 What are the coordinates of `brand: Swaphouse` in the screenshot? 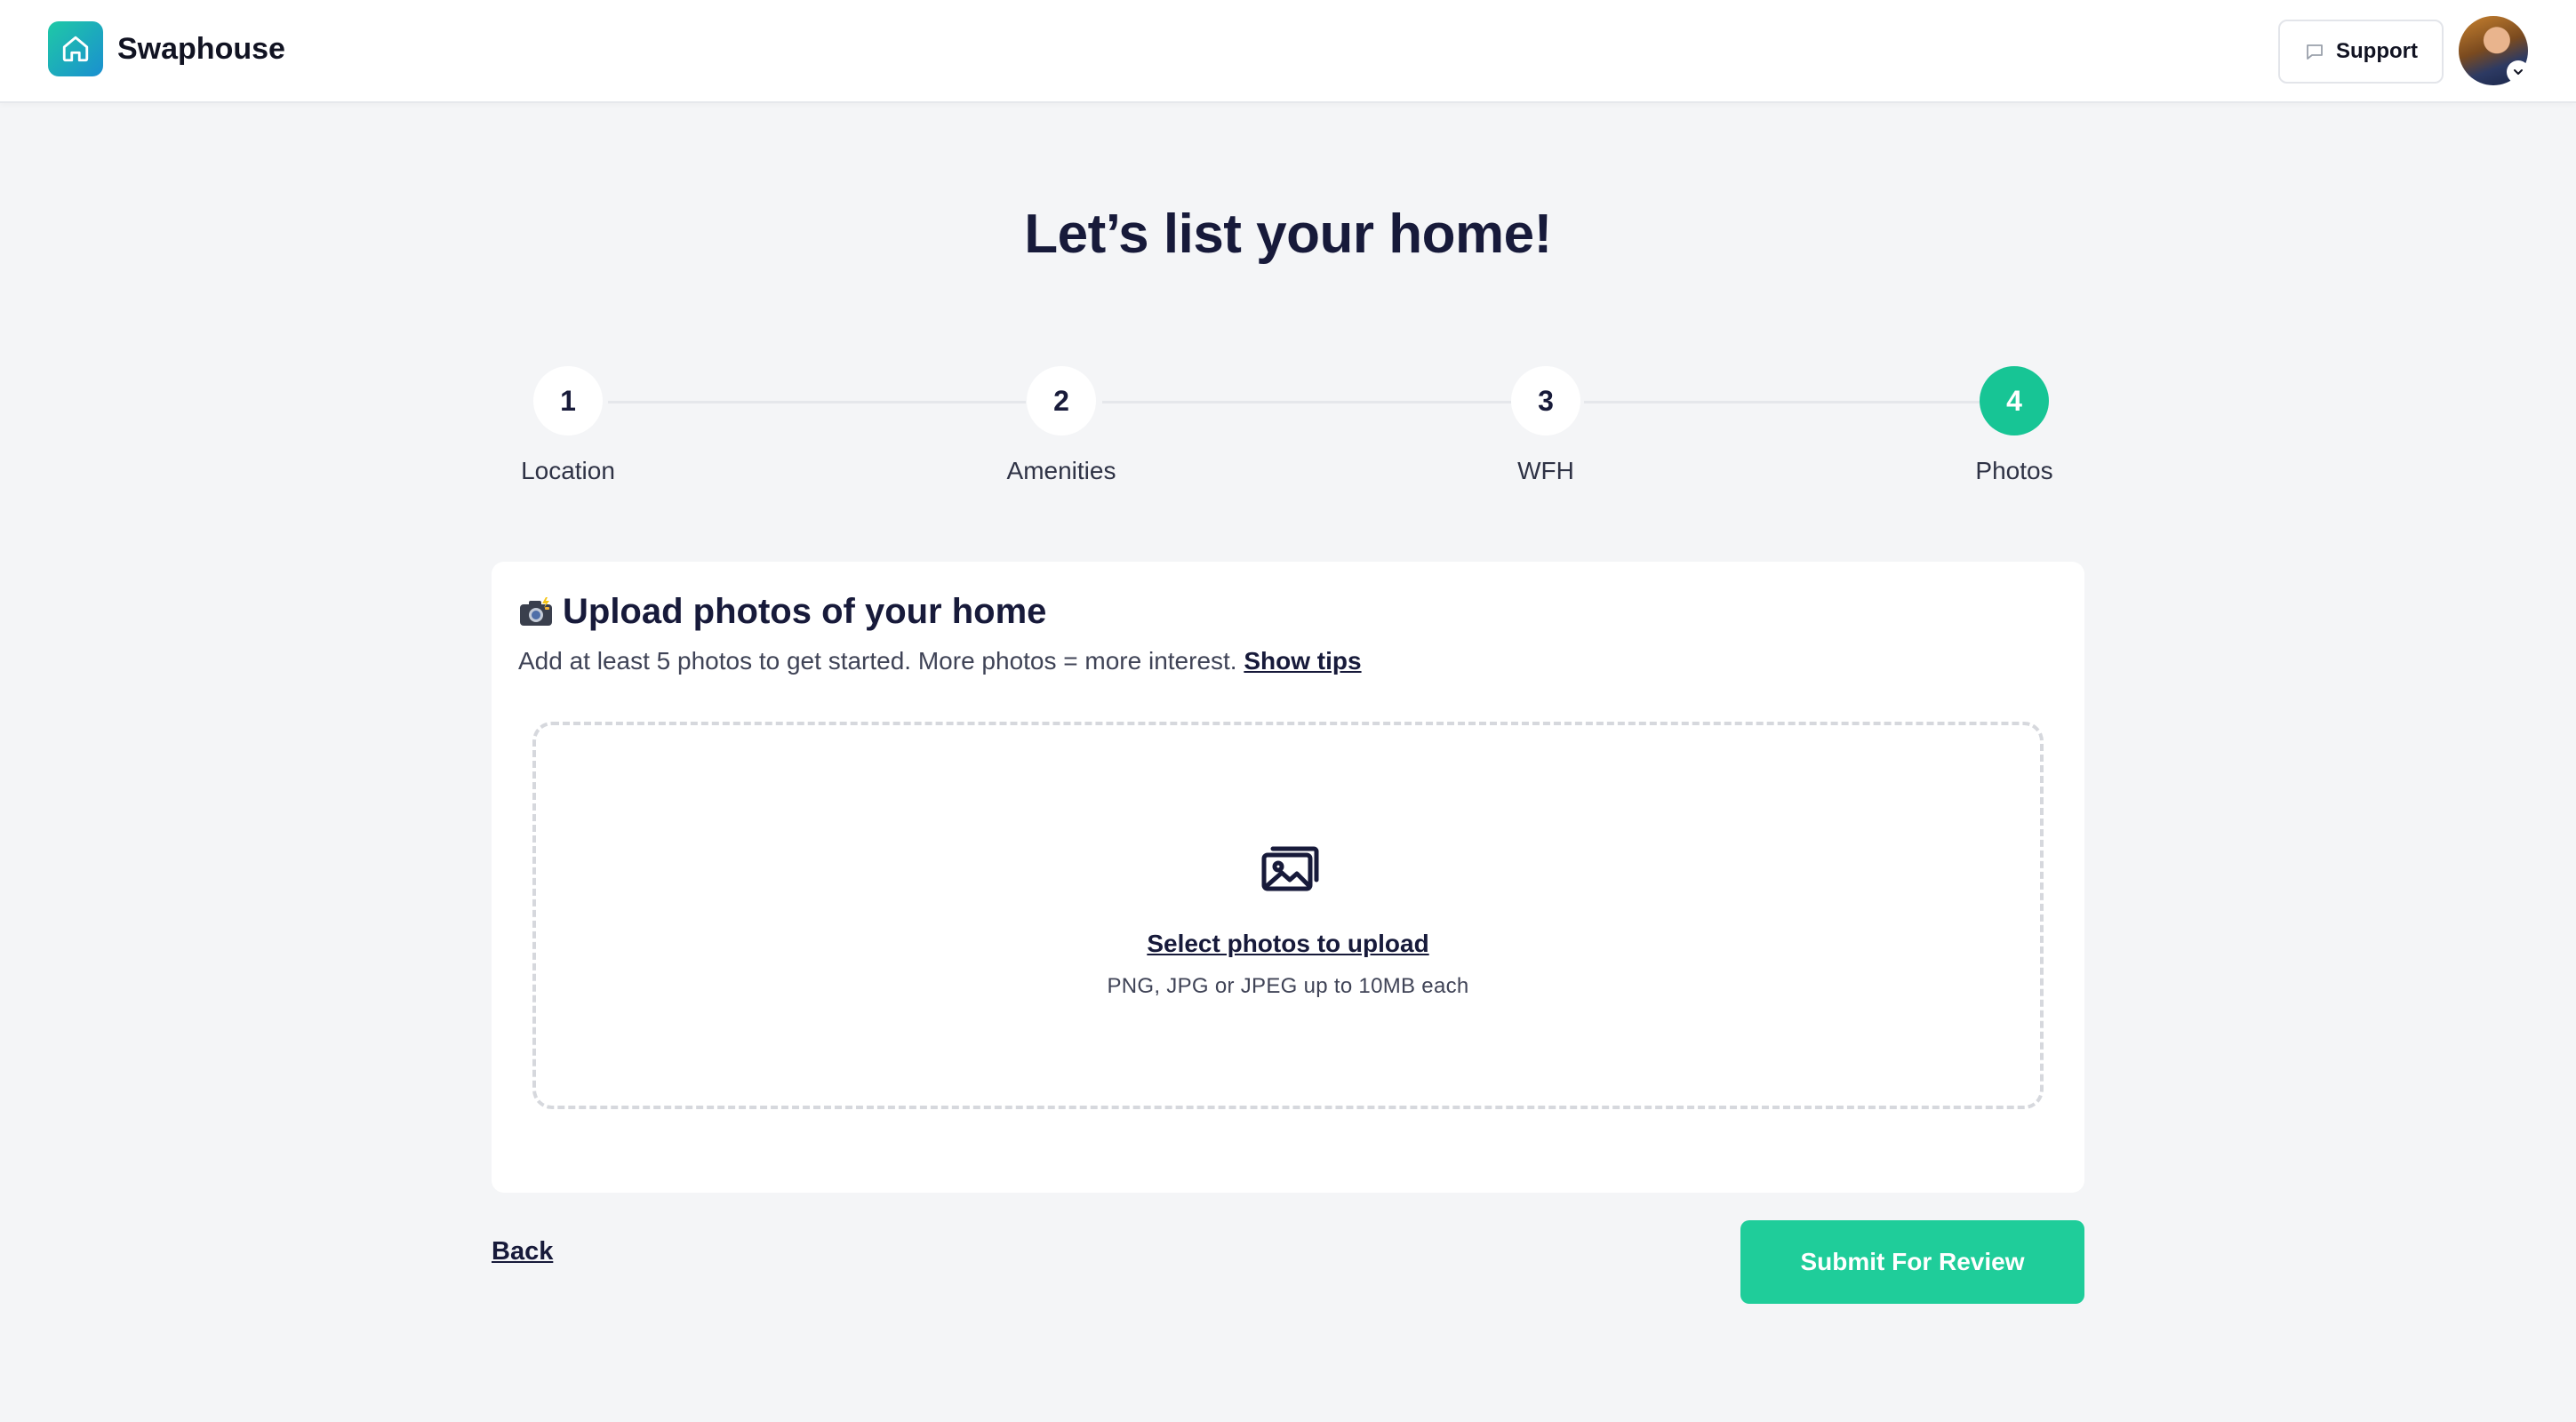 It's located at (166, 48).